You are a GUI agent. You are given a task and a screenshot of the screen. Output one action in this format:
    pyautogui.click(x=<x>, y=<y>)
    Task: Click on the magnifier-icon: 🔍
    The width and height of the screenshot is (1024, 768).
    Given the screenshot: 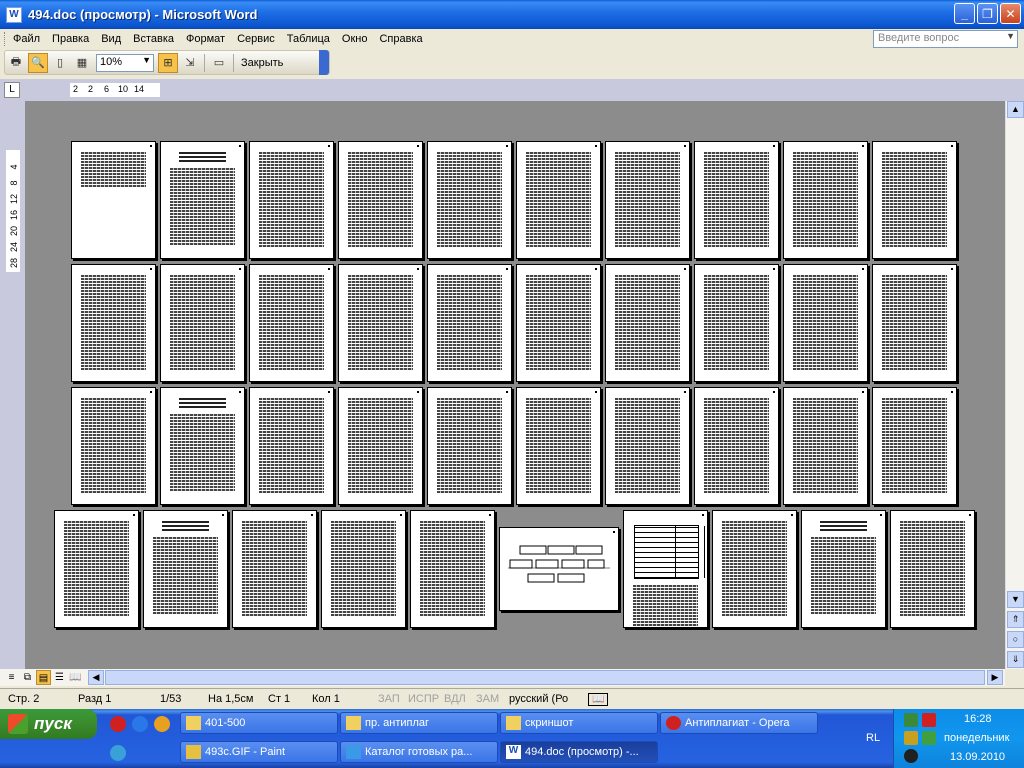 What is the action you would take?
    pyautogui.click(x=38, y=62)
    